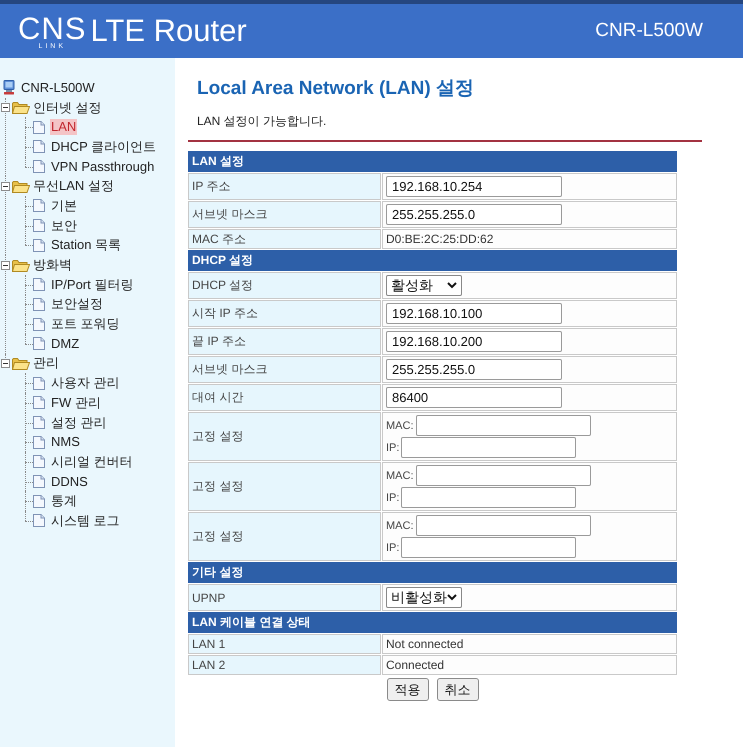  What do you see at coordinates (67, 108) in the screenshot?
I see `tree-folder: 인터넷 설정` at bounding box center [67, 108].